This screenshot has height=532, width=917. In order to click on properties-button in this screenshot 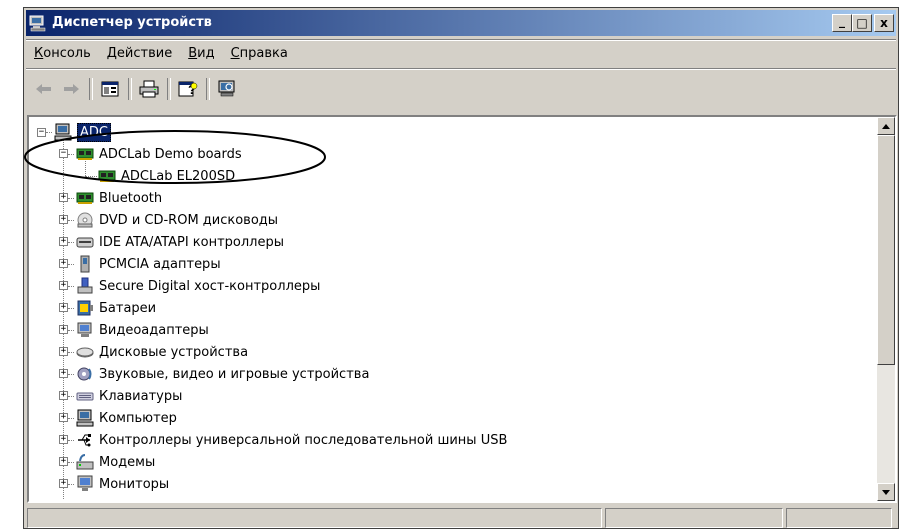, I will do `click(110, 89)`.